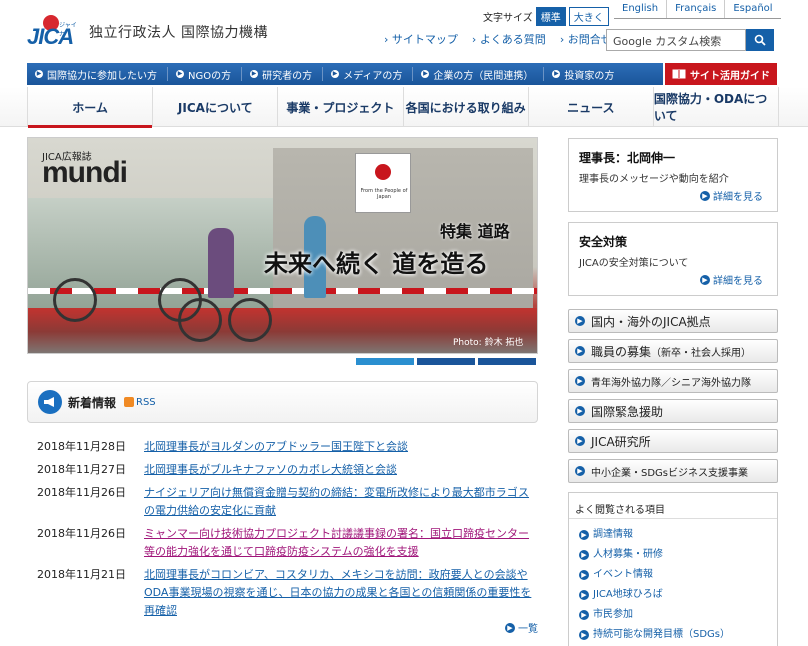  Describe the element at coordinates (97, 74) in the screenshot. I see `audience-item-participate: ▶ 国際協力に参加したい方` at that location.